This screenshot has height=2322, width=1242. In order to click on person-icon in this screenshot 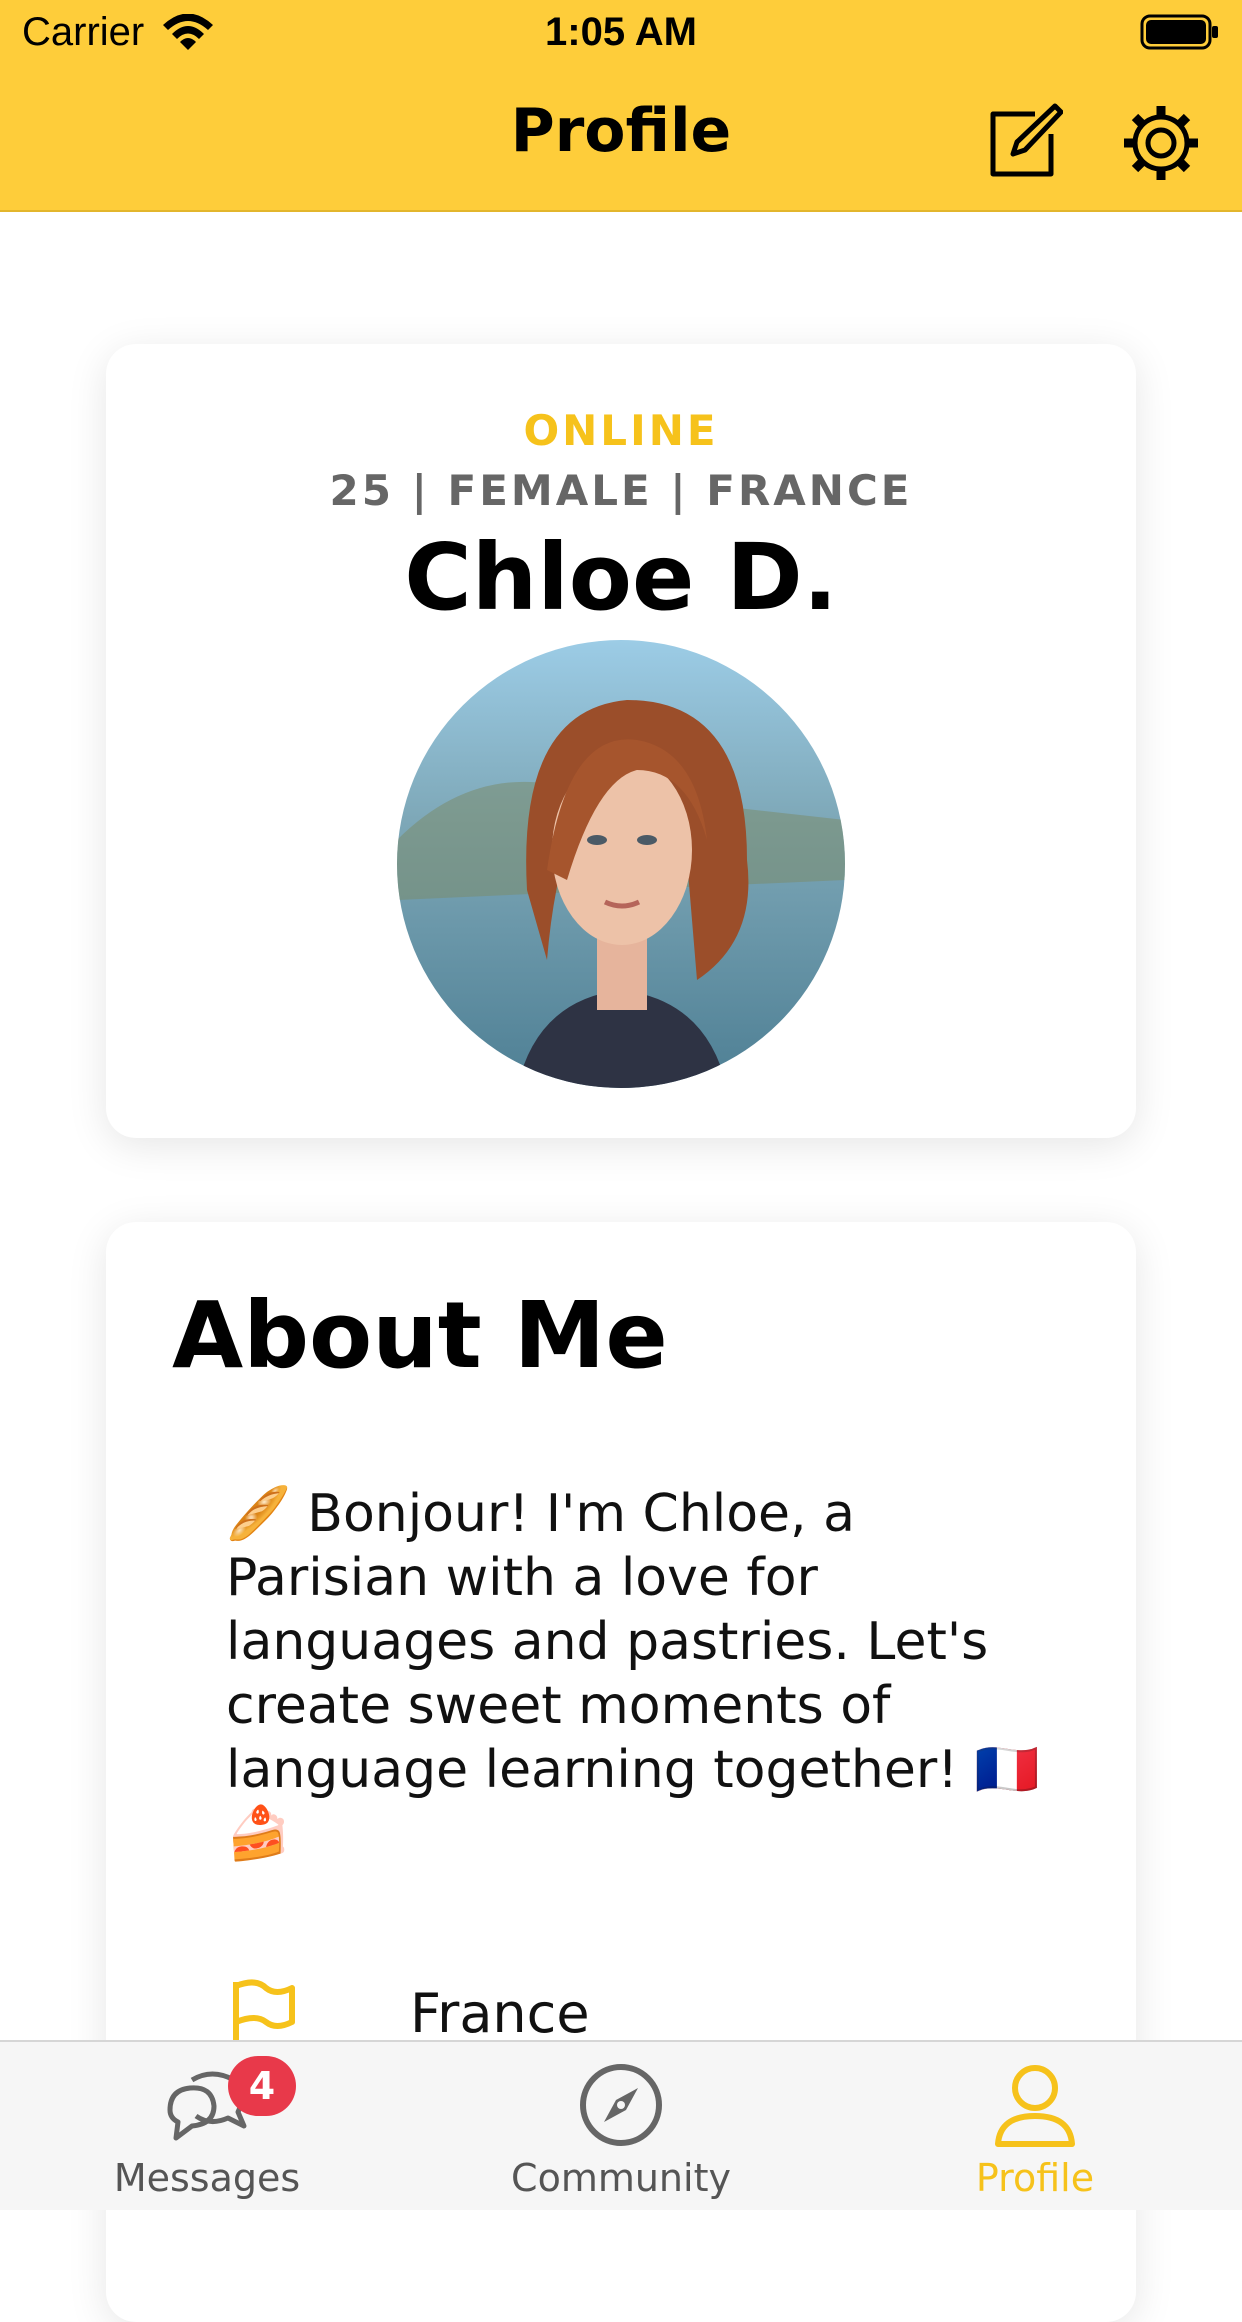, I will do `click(1035, 2106)`.